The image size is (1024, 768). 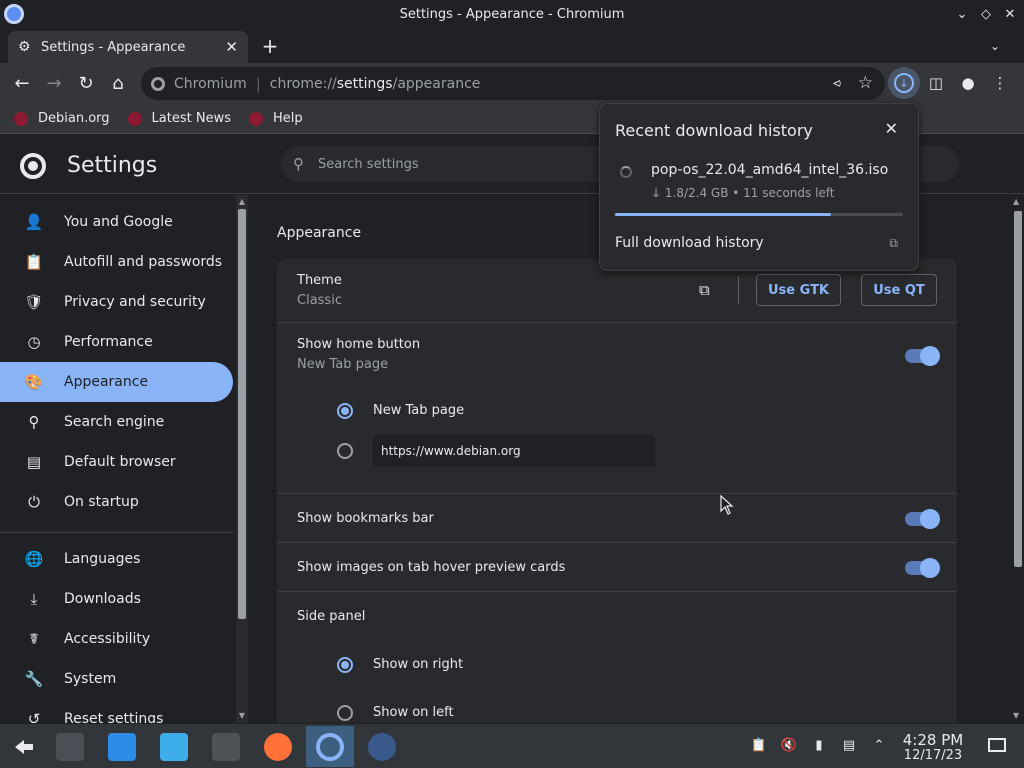 I want to click on tray-expand-chevron-icon: ⌃, so click(x=879, y=745).